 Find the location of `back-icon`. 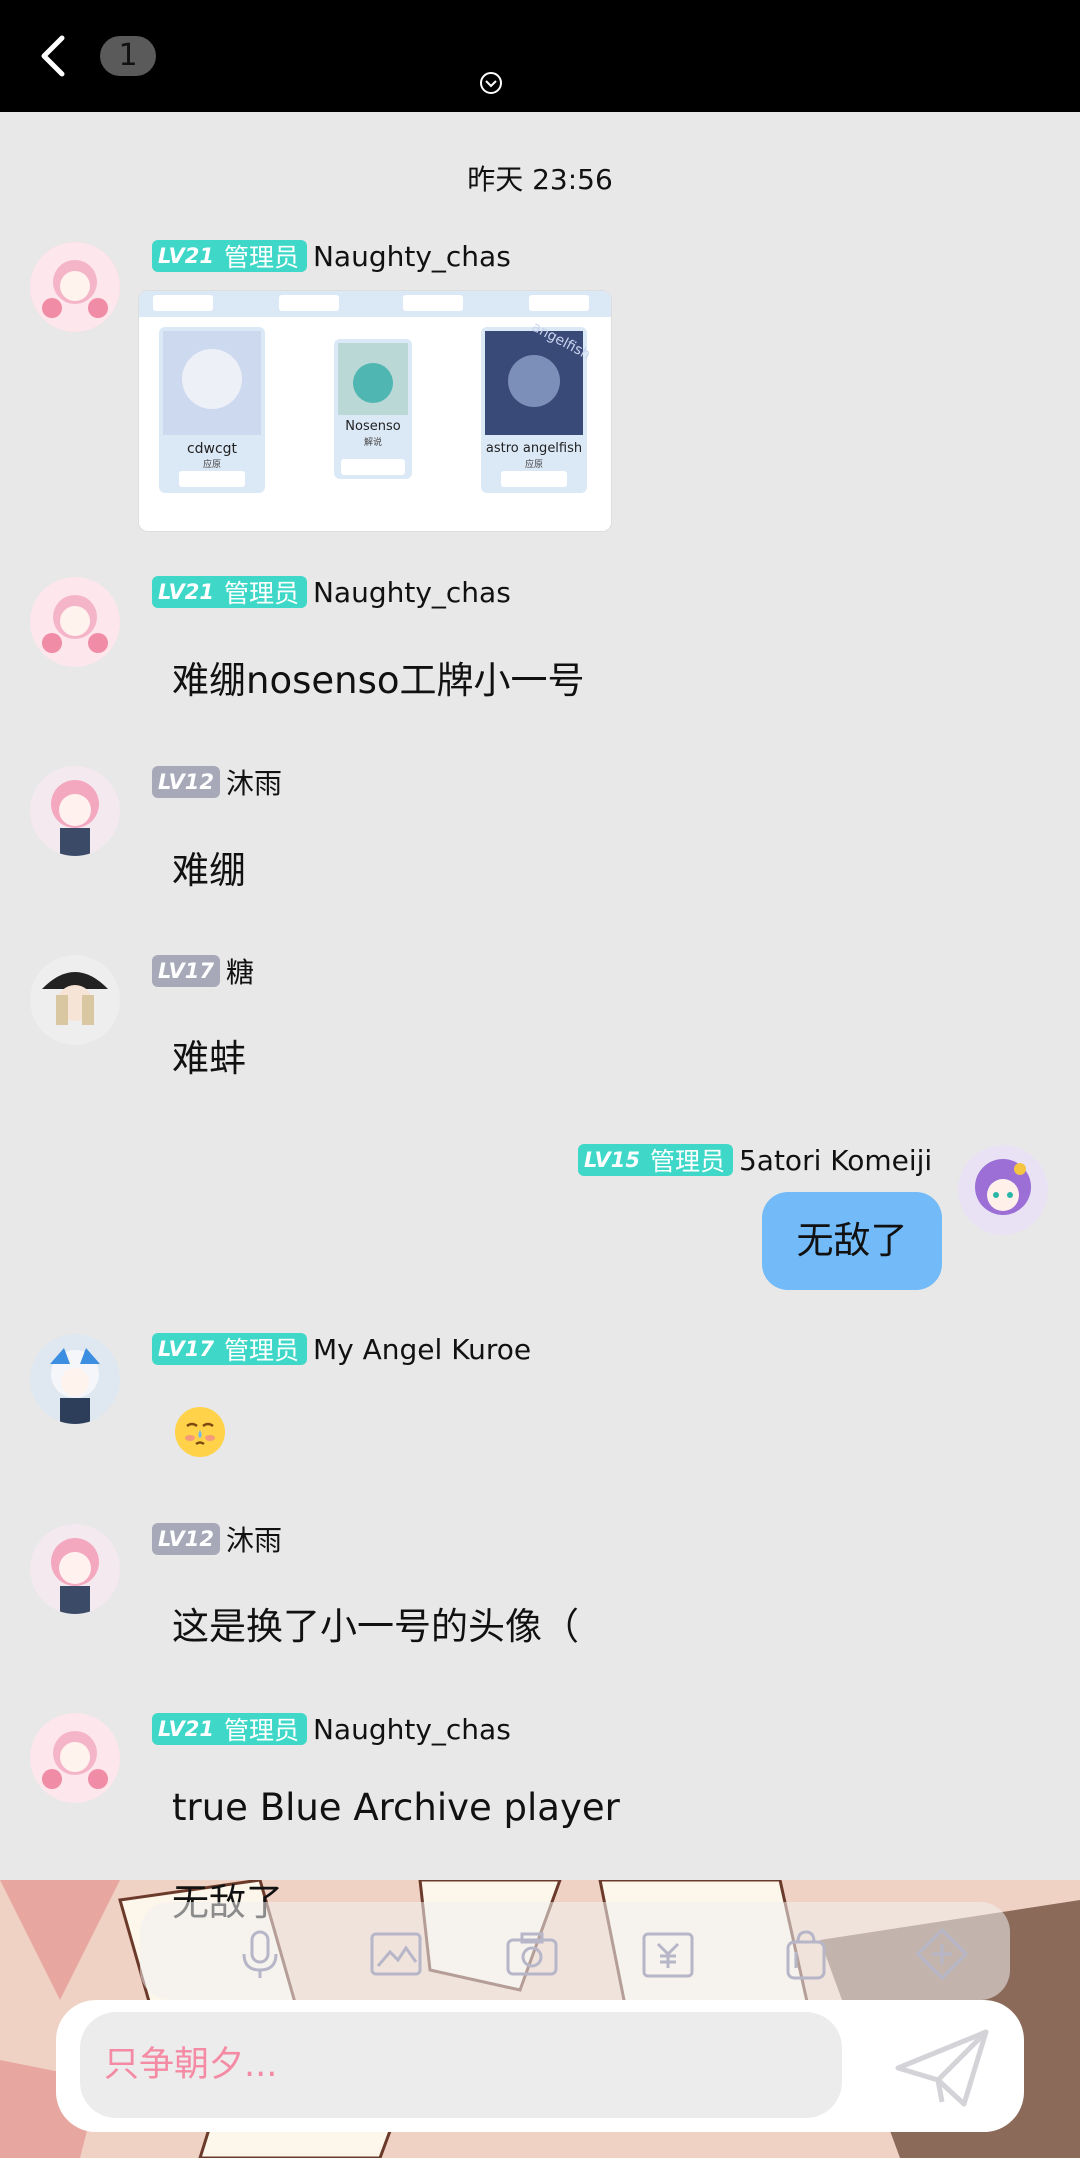

back-icon is located at coordinates (53, 56).